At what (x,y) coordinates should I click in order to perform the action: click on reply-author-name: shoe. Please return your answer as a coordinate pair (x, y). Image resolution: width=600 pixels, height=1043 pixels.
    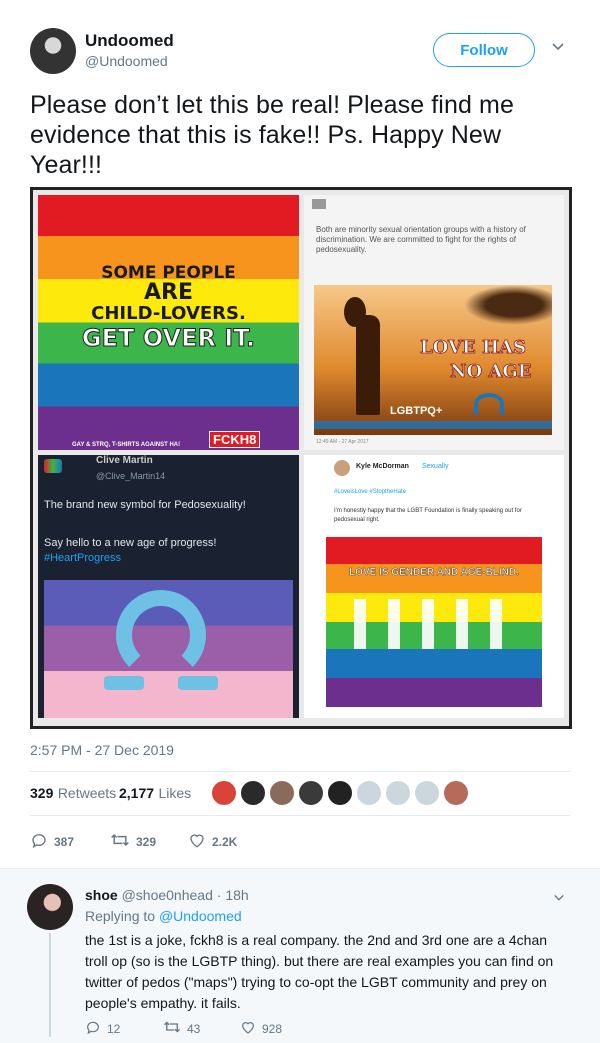
    Looking at the image, I should click on (101, 895).